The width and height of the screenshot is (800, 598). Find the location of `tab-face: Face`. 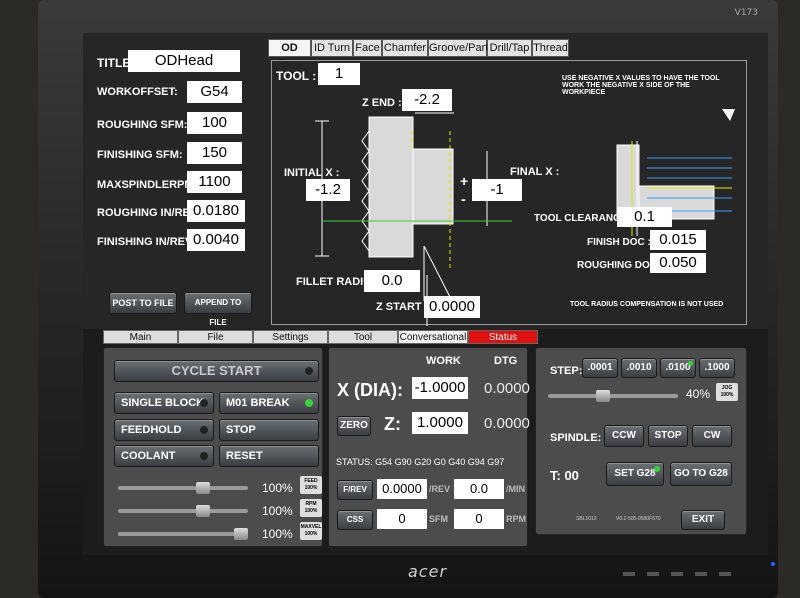

tab-face: Face is located at coordinates (367, 48).